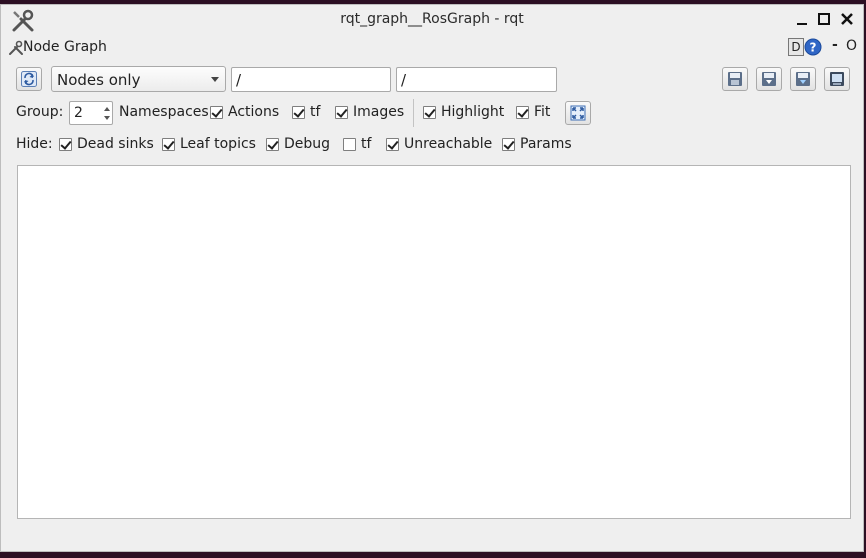 This screenshot has height=558, width=866. What do you see at coordinates (99, 80) in the screenshot?
I see `view-mode-value: Nodes only` at bounding box center [99, 80].